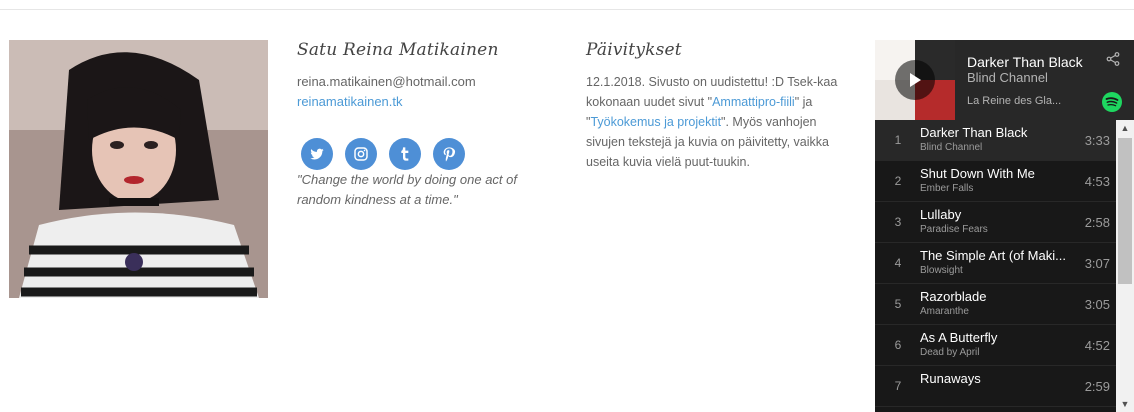 The height and width of the screenshot is (412, 1134). What do you see at coordinates (995, 386) in the screenshot?
I see `track-row: 7 Runaways 2:59` at bounding box center [995, 386].